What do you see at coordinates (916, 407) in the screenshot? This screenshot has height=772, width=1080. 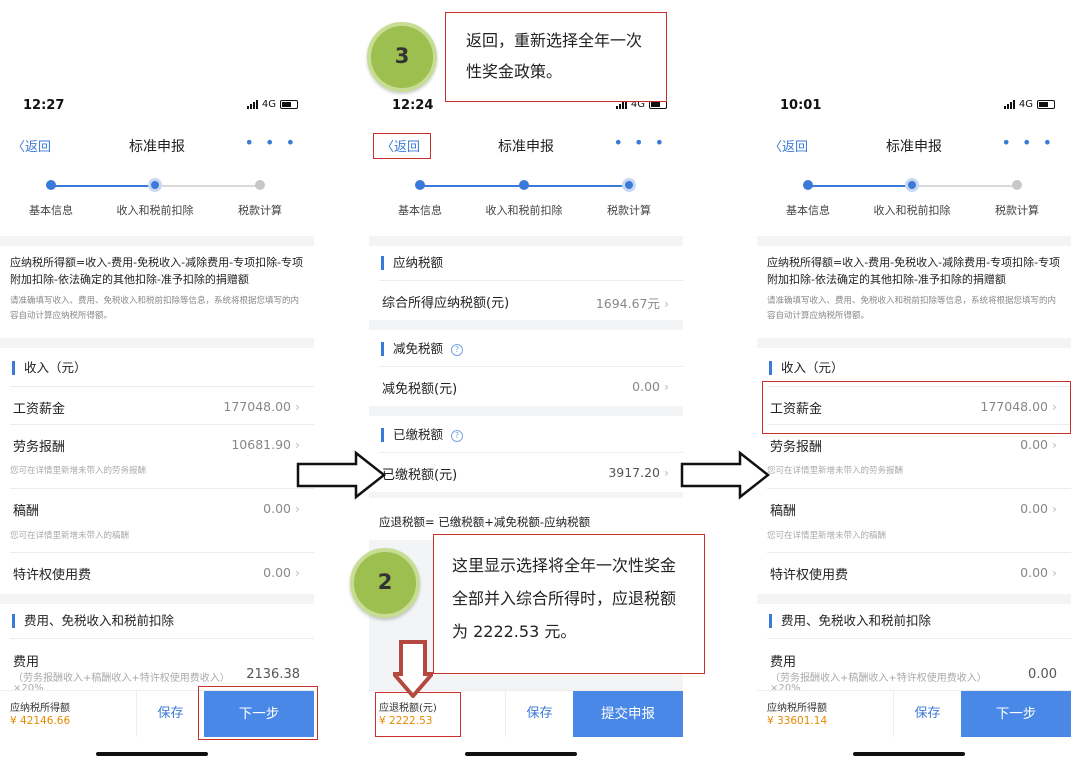 I see `highlight-salary-row` at bounding box center [916, 407].